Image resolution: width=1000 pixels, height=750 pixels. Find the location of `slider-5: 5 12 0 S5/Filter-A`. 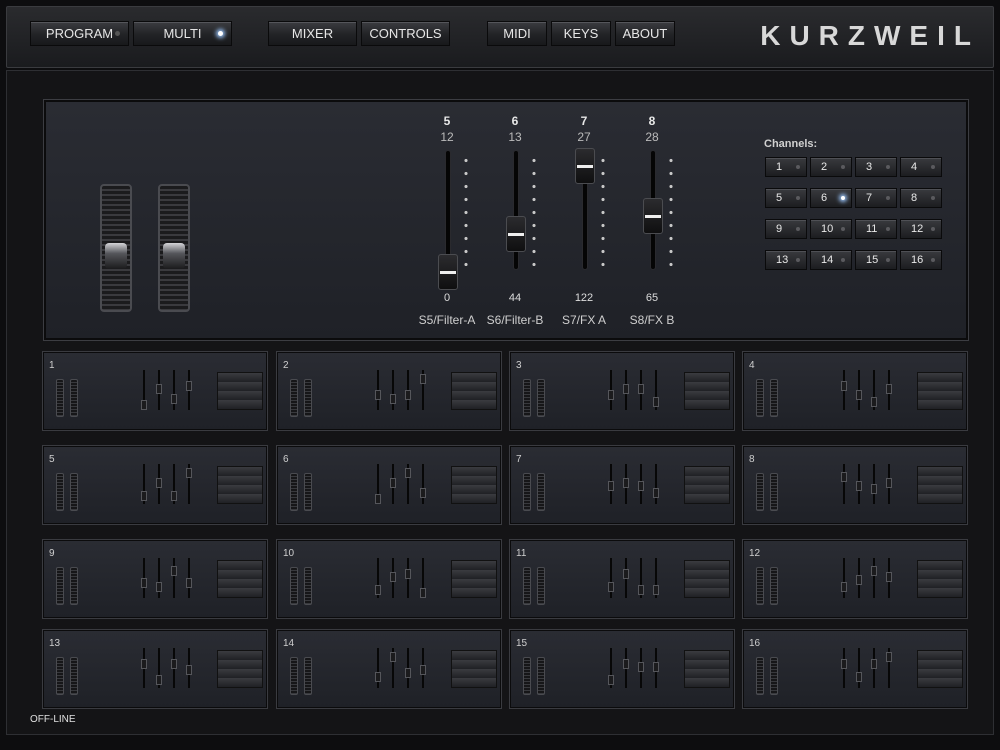

slider-5: 5 12 0 S5/Filter-A is located at coordinates (447, 220).